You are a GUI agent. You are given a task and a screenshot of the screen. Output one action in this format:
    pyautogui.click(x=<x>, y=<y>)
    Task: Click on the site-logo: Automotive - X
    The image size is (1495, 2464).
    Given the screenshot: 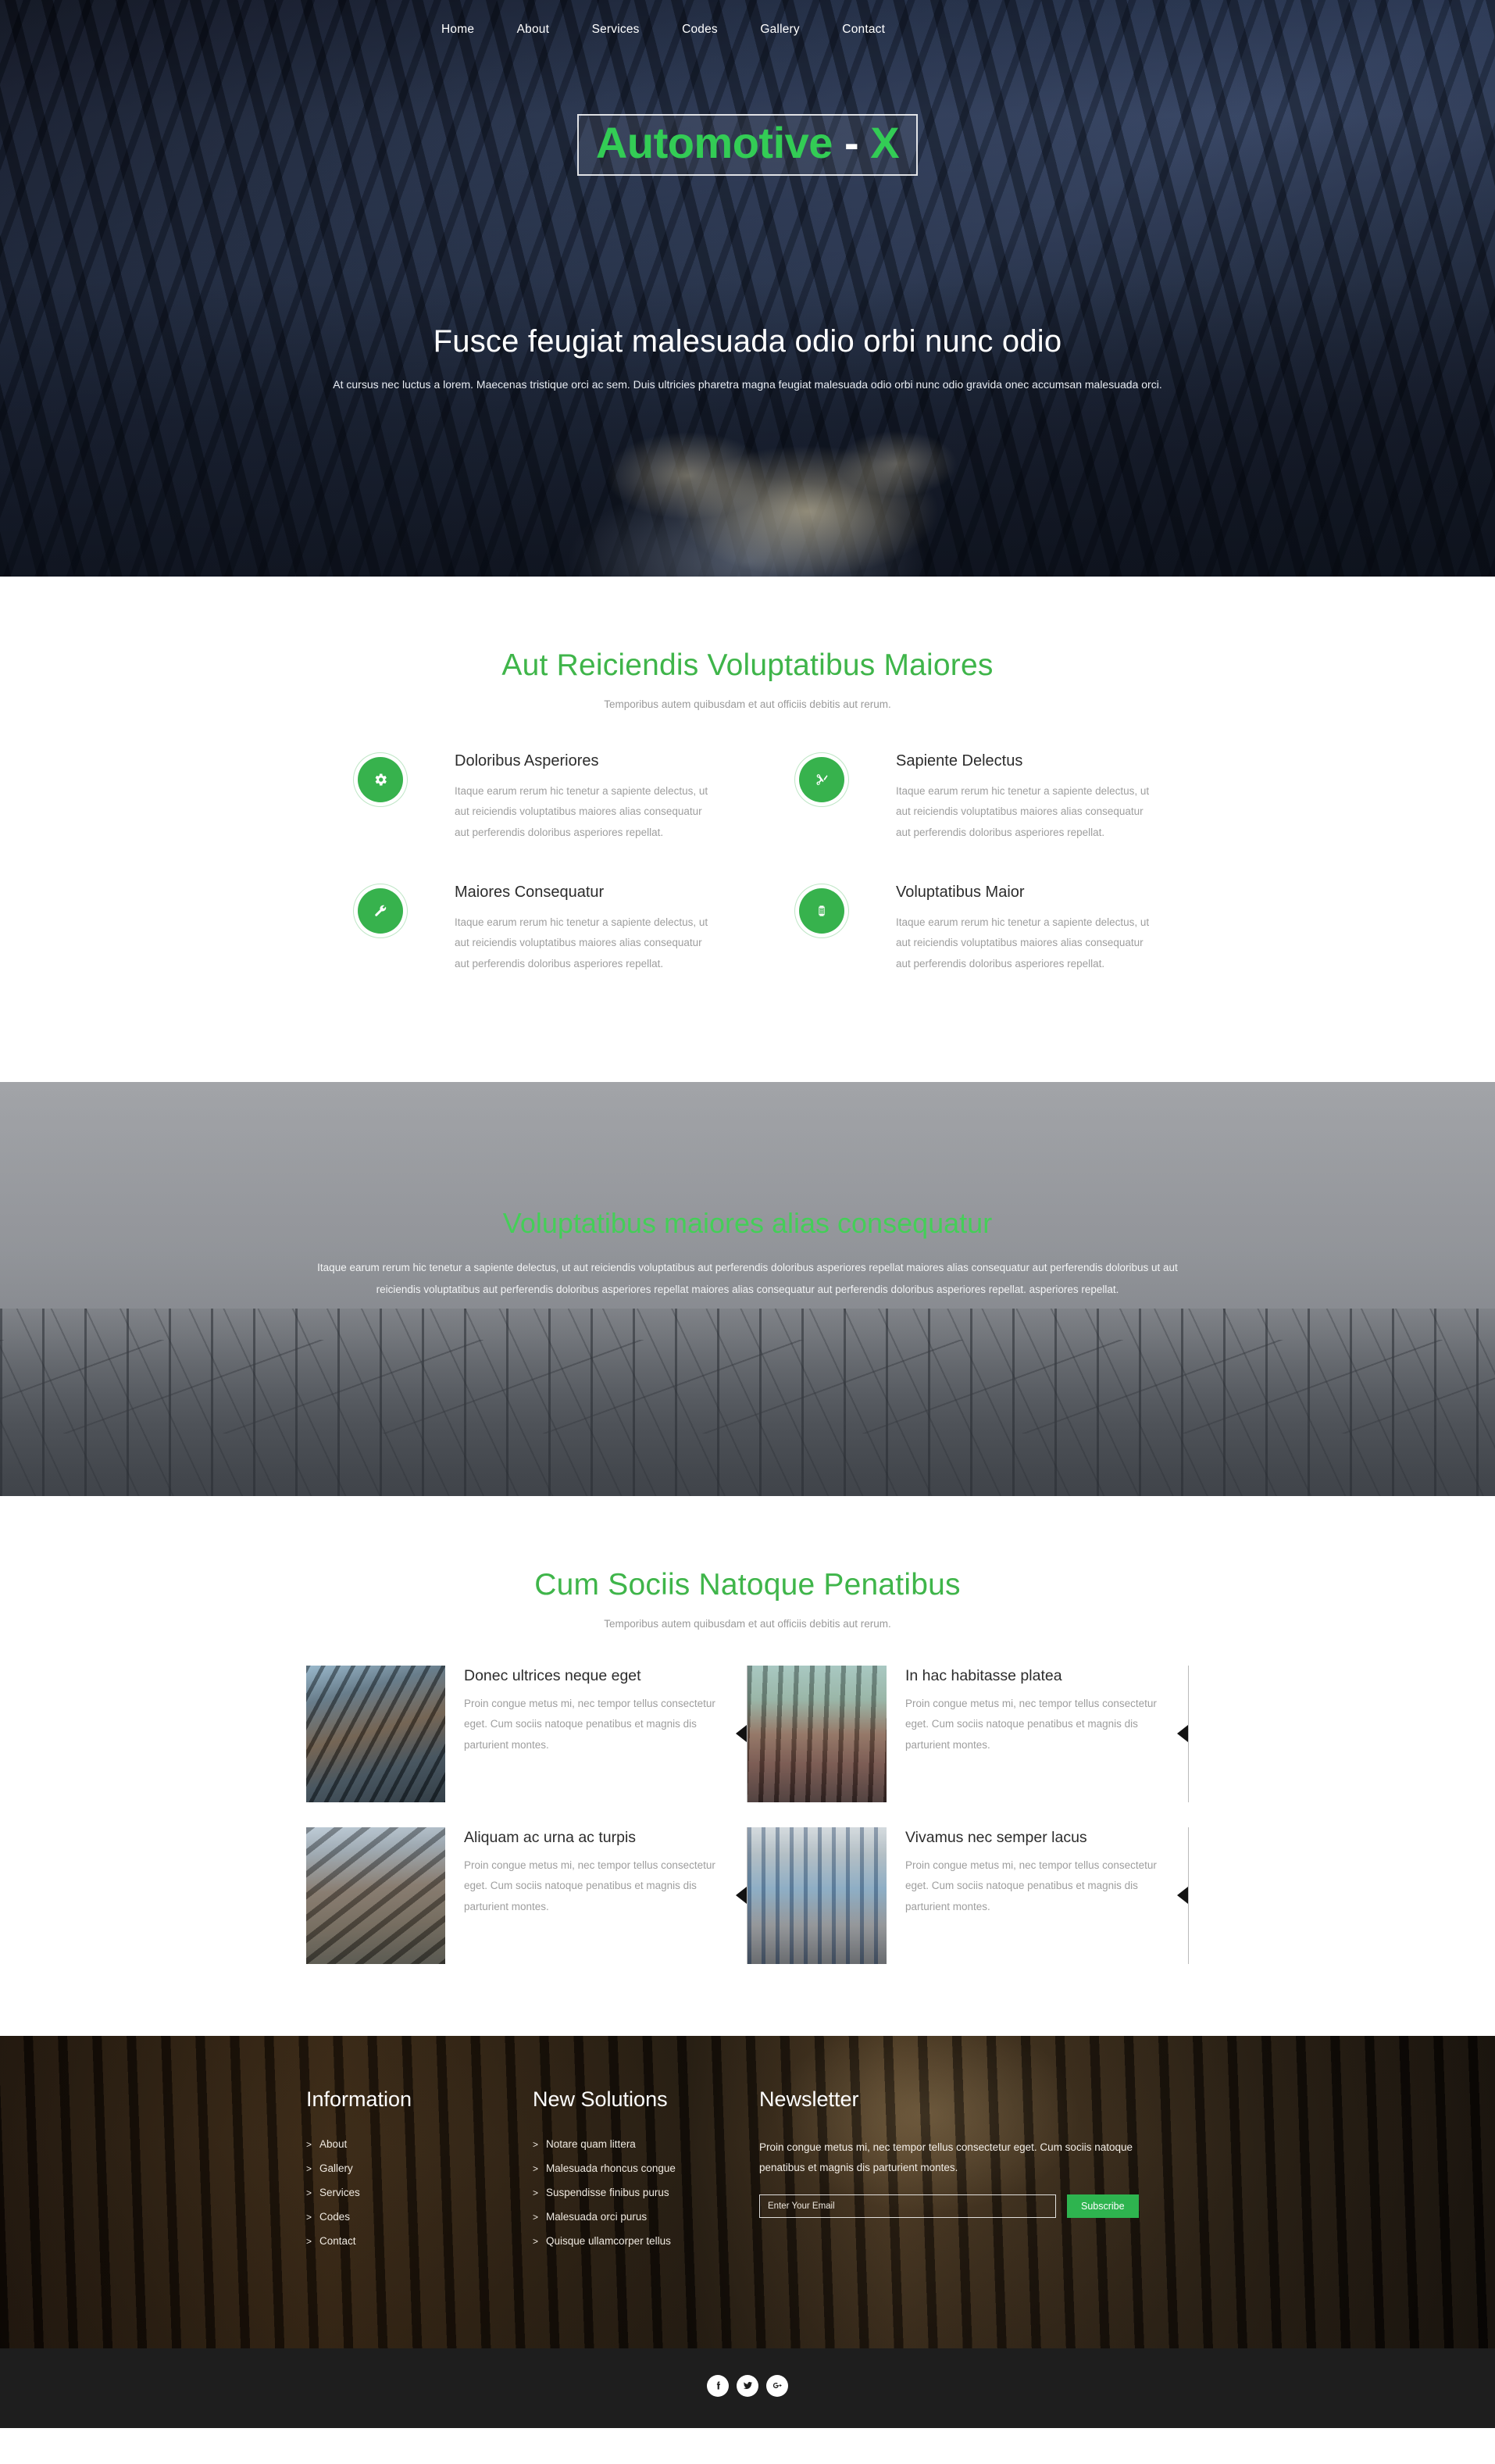 What is the action you would take?
    pyautogui.click(x=747, y=145)
    